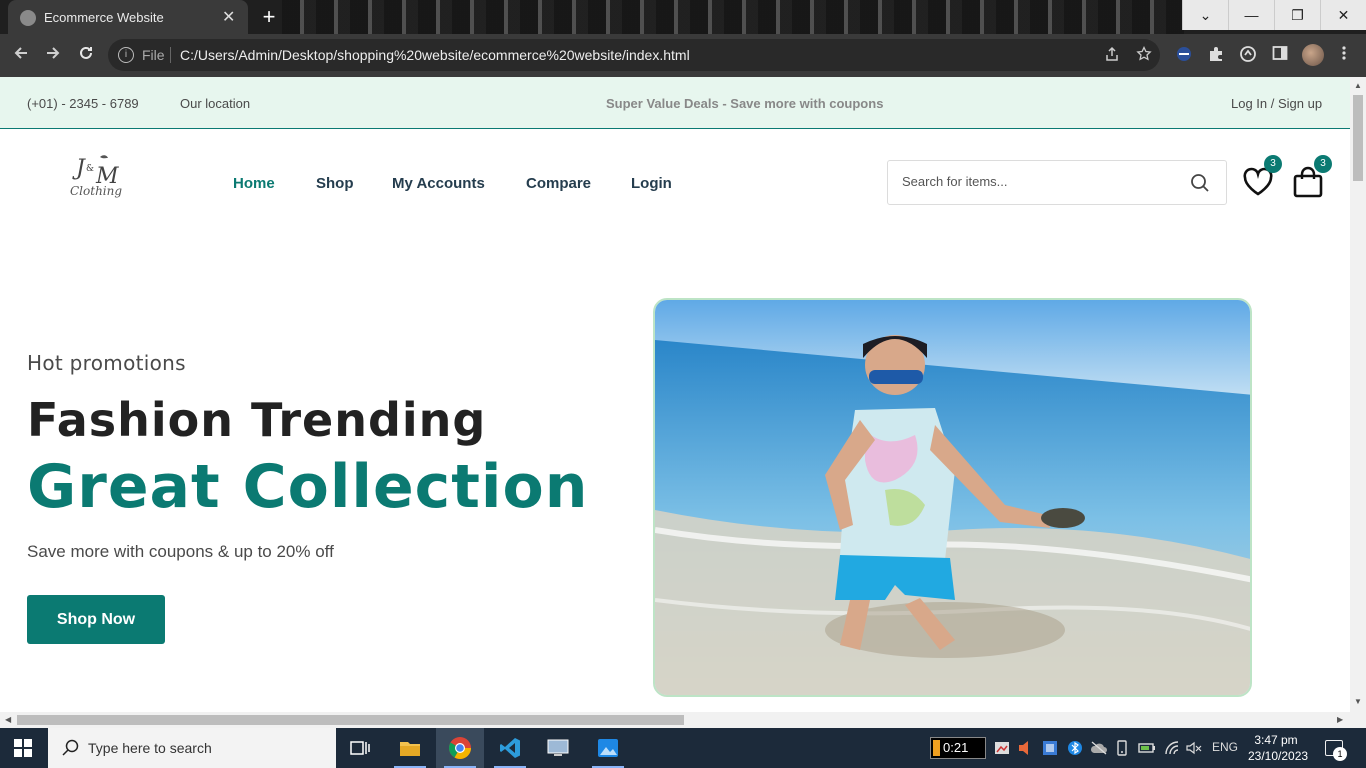  Describe the element at coordinates (28, 18) in the screenshot. I see `globe-icon` at that location.